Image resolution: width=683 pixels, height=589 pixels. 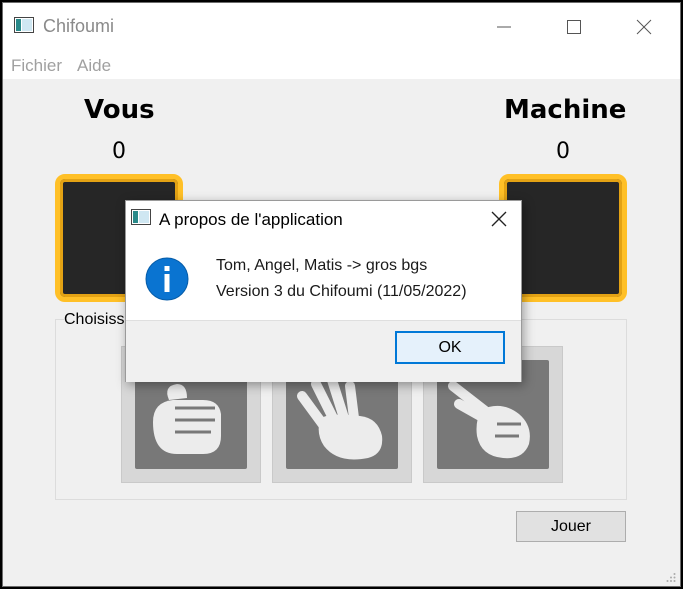 What do you see at coordinates (24, 25) in the screenshot?
I see `app-icon` at bounding box center [24, 25].